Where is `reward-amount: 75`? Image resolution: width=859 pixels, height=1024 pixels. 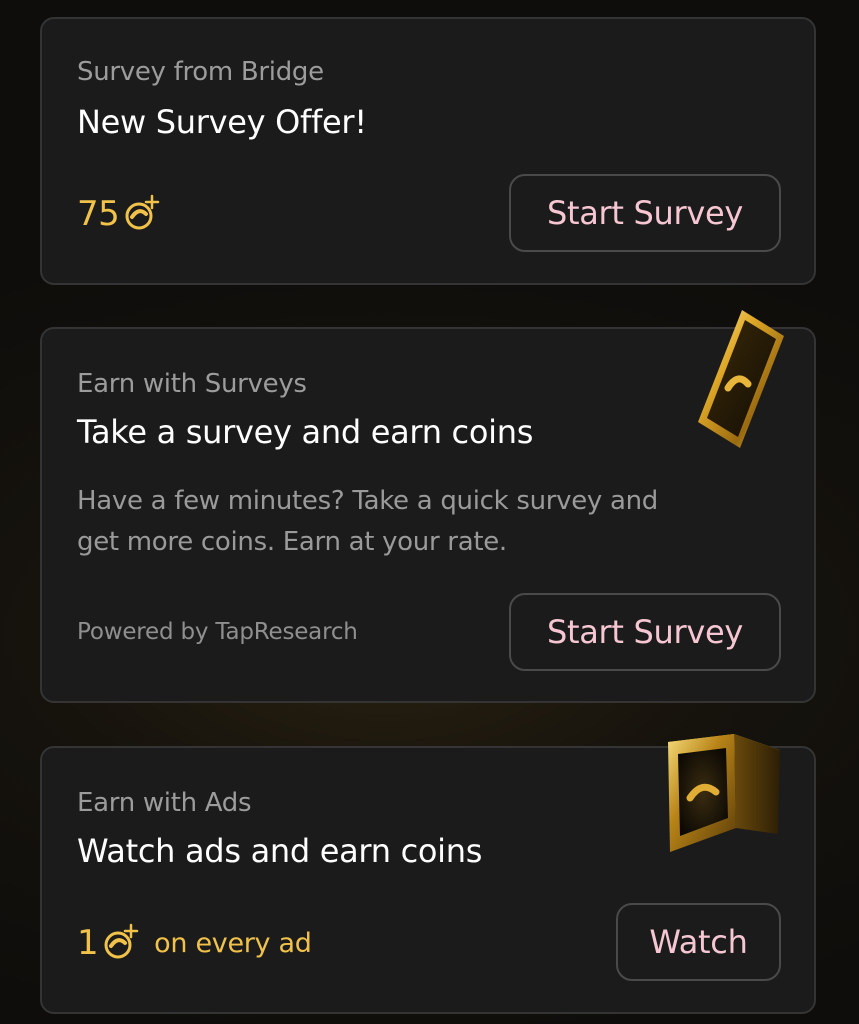 reward-amount: 75 is located at coordinates (121, 214).